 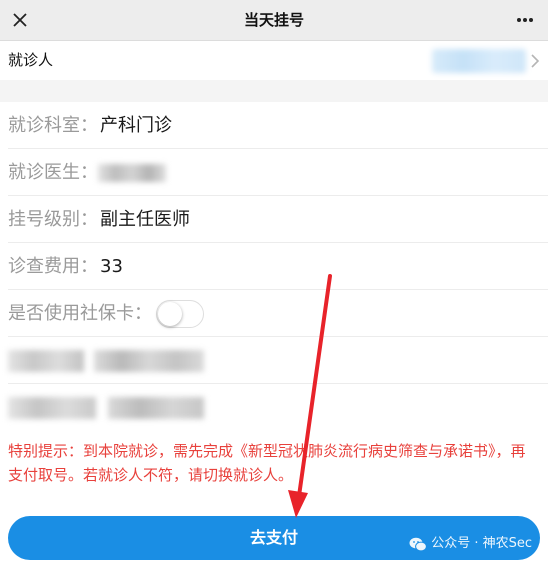 I want to click on more-button, so click(x=525, y=20).